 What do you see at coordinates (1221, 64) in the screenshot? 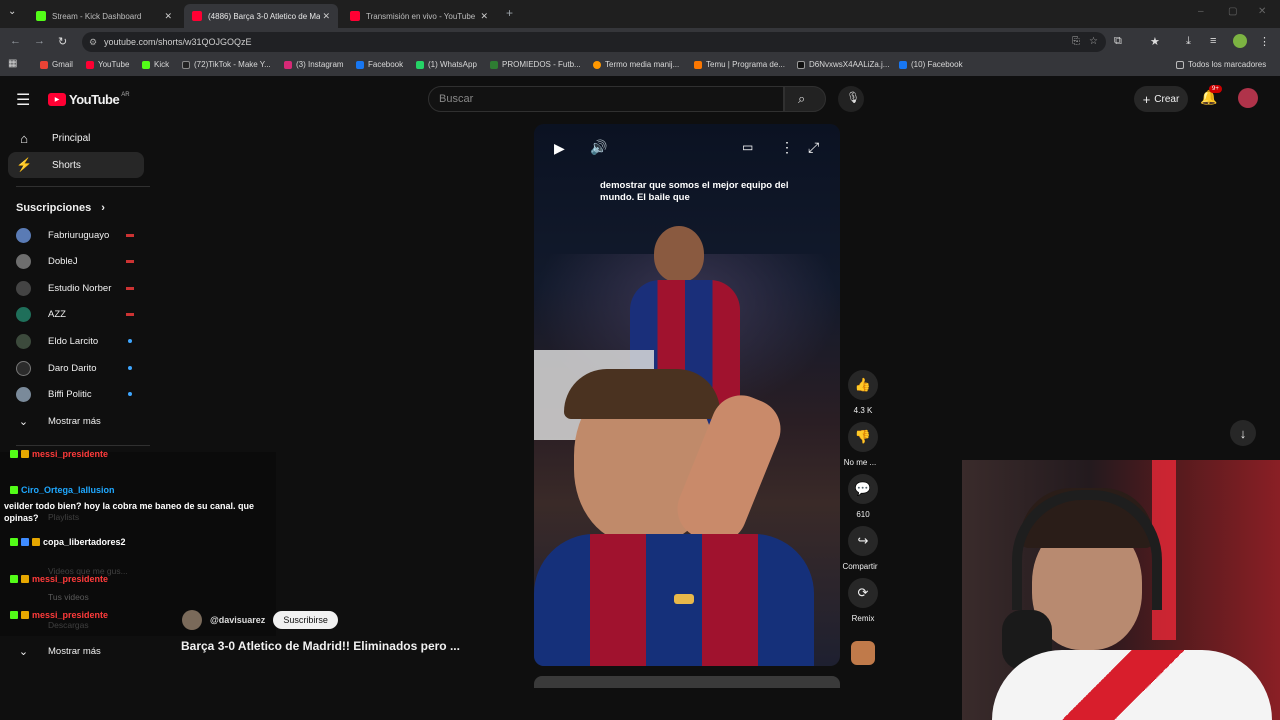
I see `all-bookmarks-folder: Todos los marcadores` at bounding box center [1221, 64].